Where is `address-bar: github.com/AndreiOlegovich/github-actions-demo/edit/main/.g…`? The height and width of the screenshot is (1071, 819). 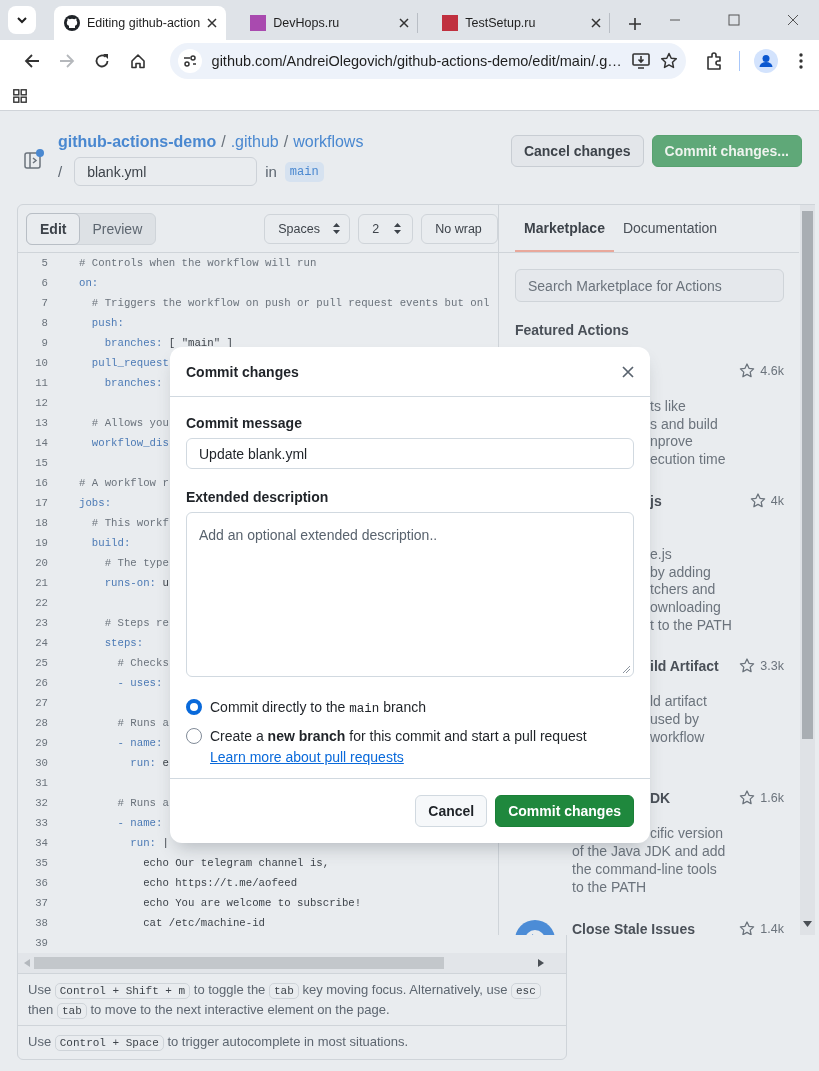 address-bar: github.com/AndreiOlegovich/github-actions-demo/edit/main/.g… is located at coordinates (427, 61).